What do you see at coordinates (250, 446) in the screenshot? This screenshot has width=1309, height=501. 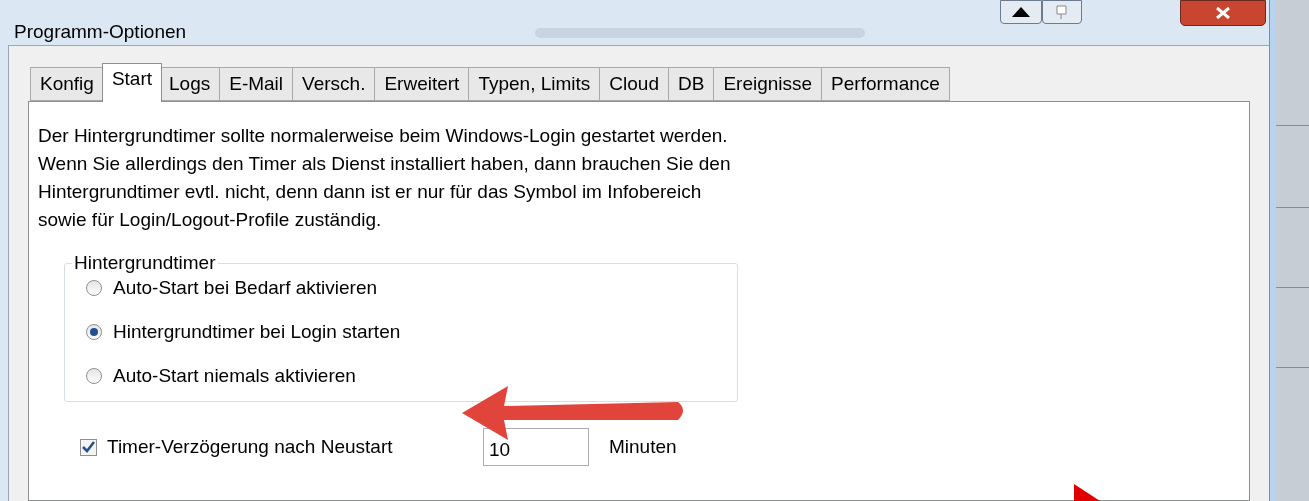 I see `checkbox-label: Timer-Verzögerung nach Neustart` at bounding box center [250, 446].